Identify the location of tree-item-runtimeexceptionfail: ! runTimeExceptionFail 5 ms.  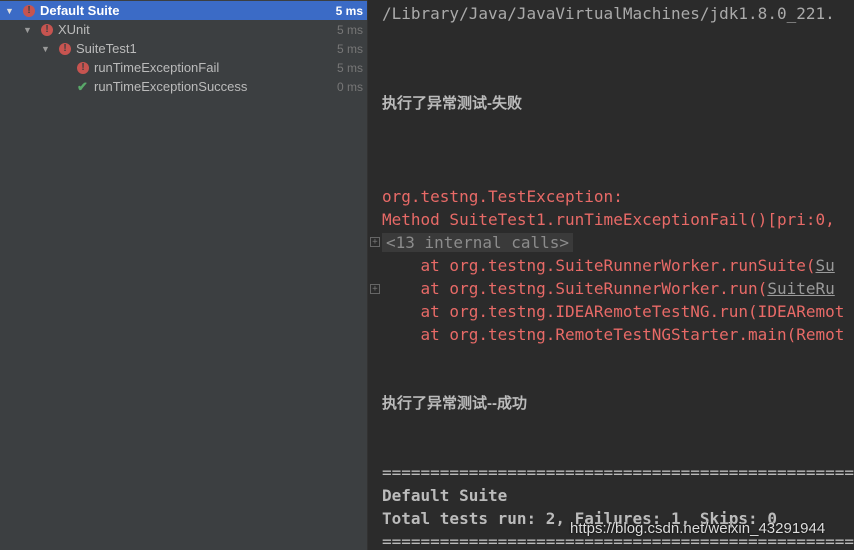
(183, 67).